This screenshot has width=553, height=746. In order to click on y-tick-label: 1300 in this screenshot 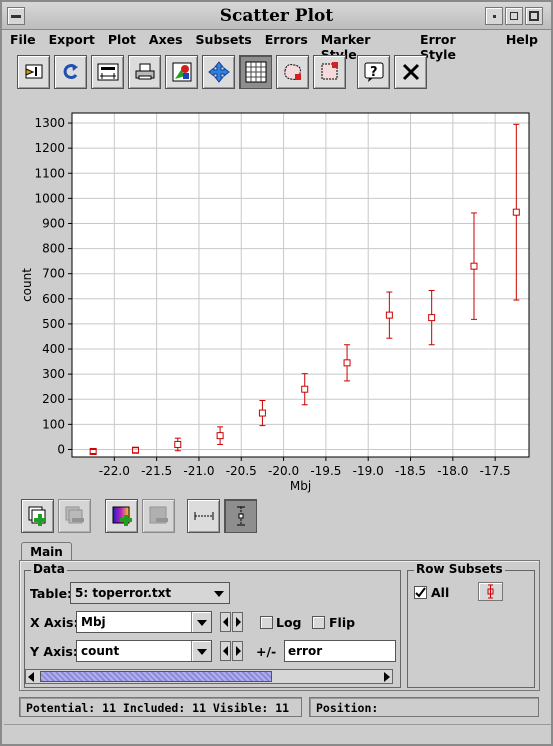, I will do `click(49, 123)`.